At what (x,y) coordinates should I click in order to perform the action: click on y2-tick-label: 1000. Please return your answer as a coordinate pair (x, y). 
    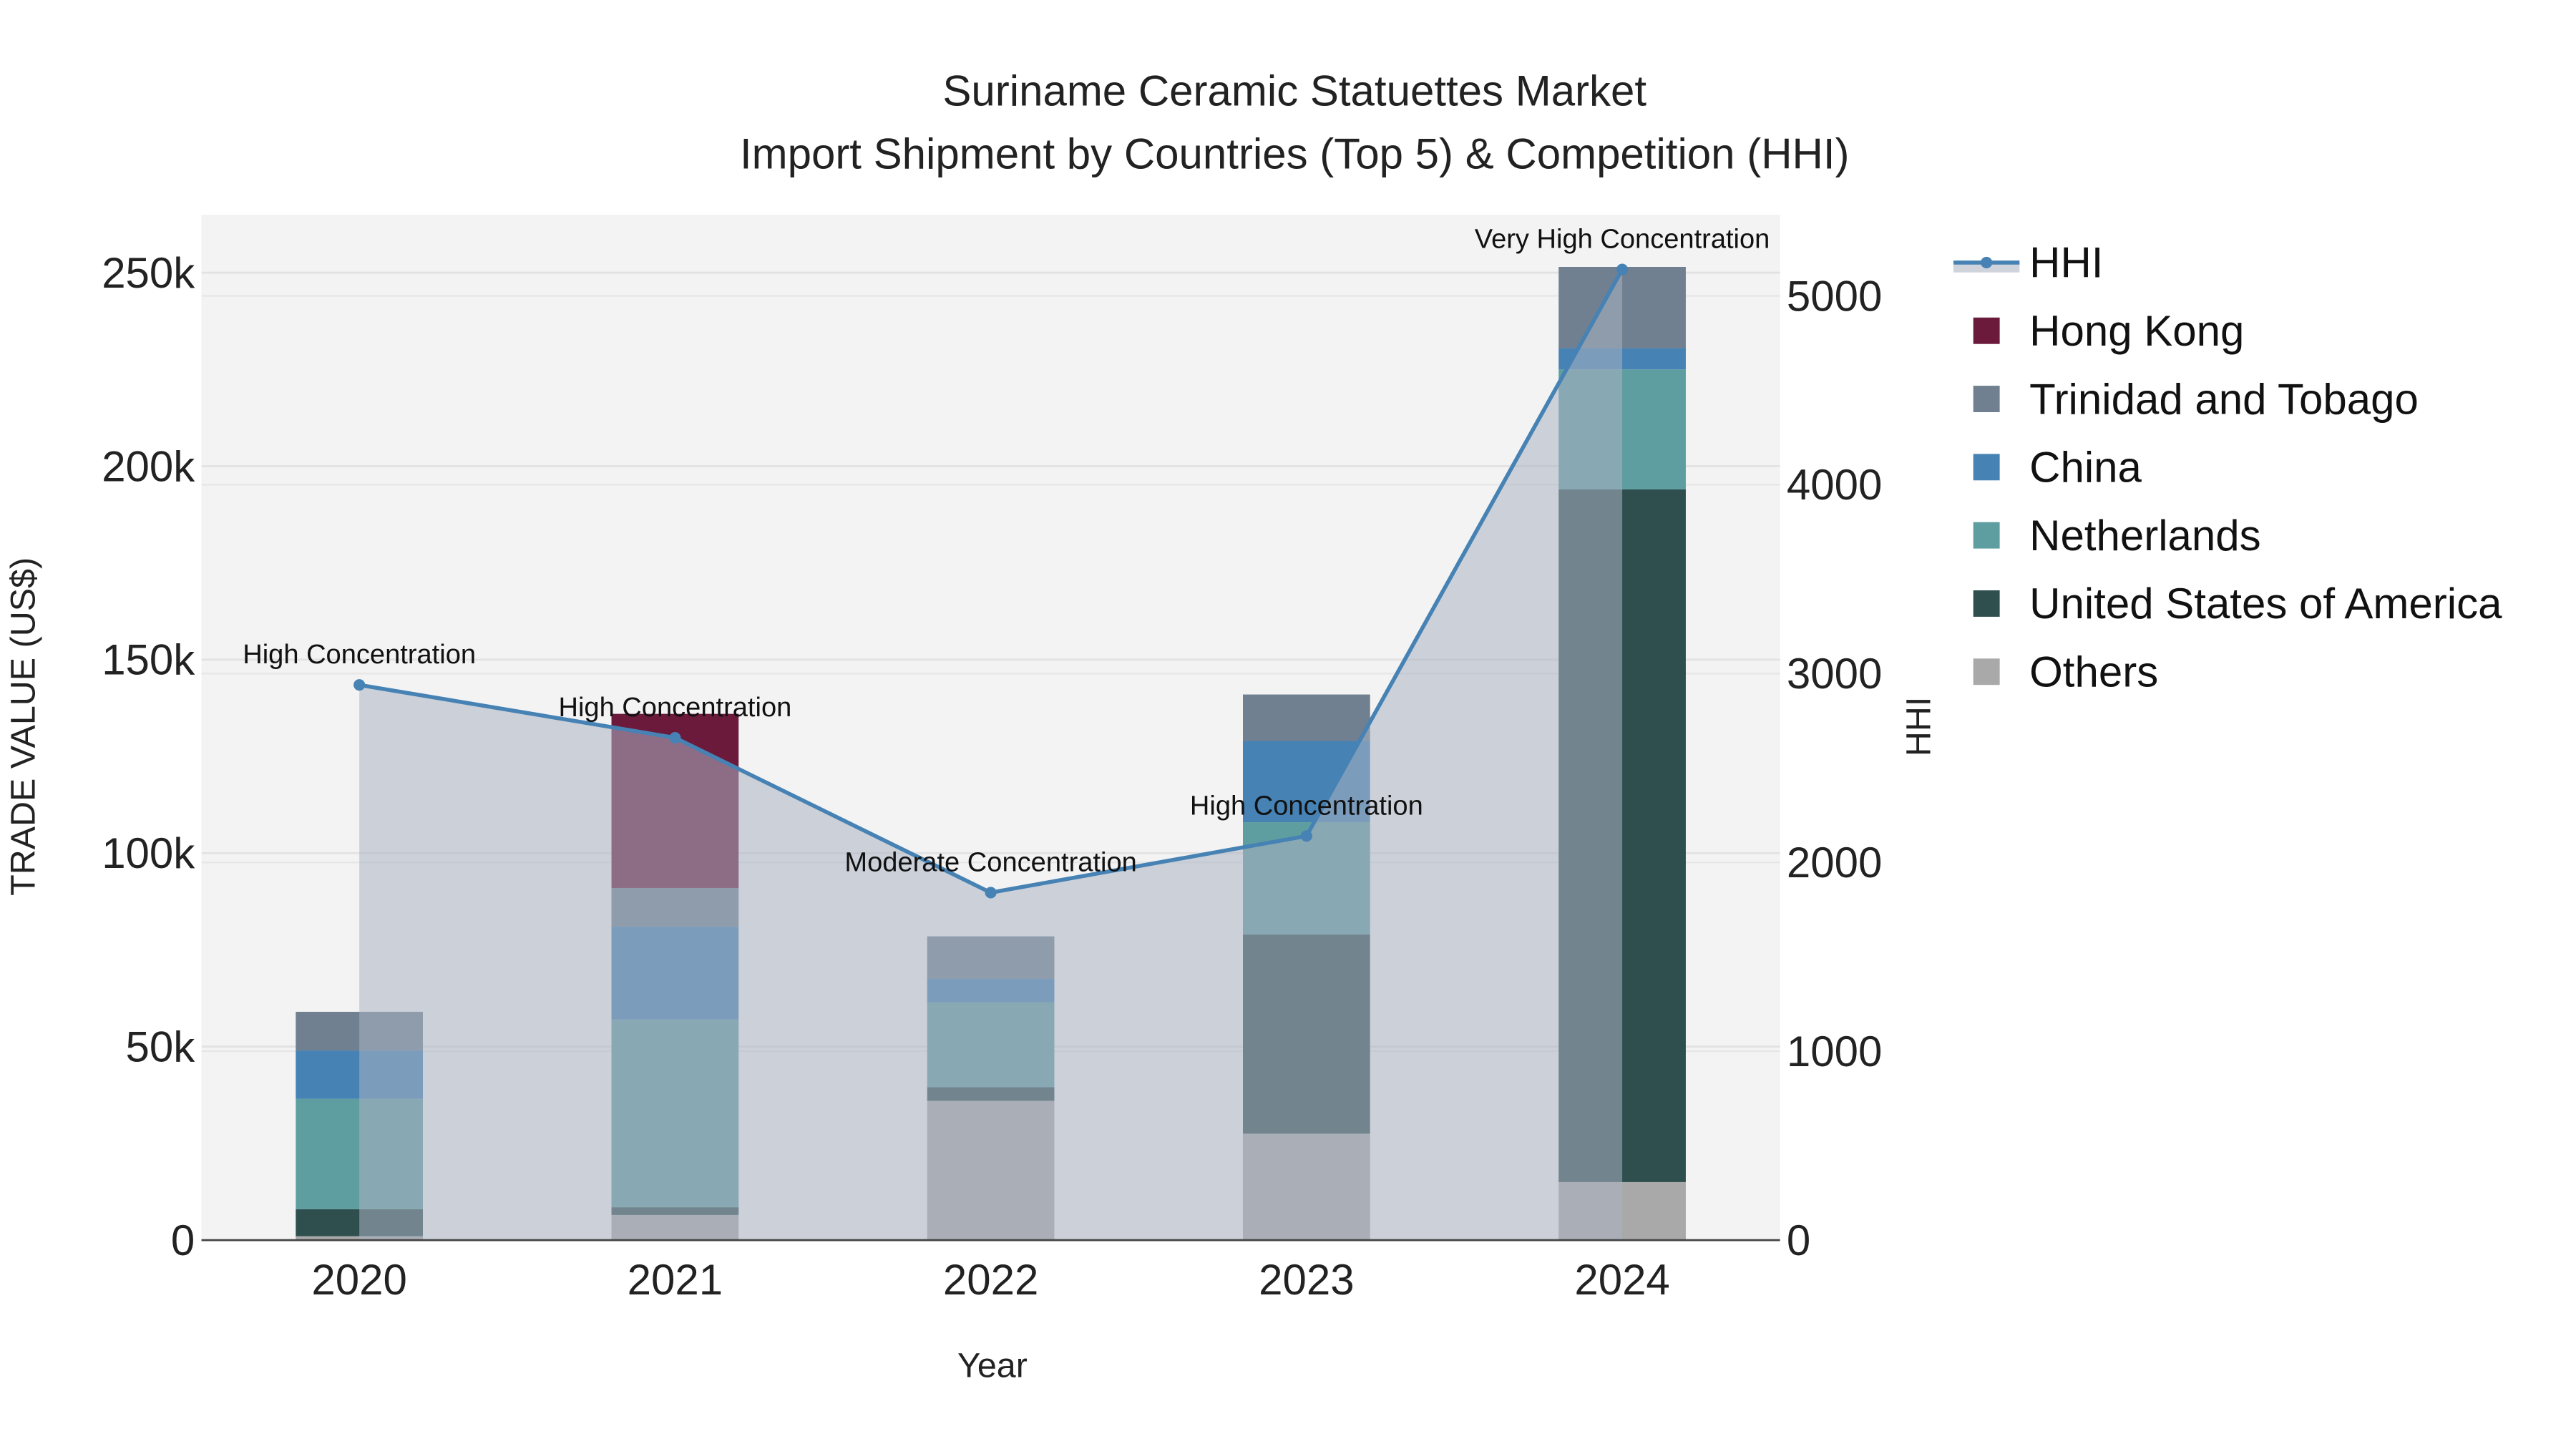
    Looking at the image, I should click on (1834, 1051).